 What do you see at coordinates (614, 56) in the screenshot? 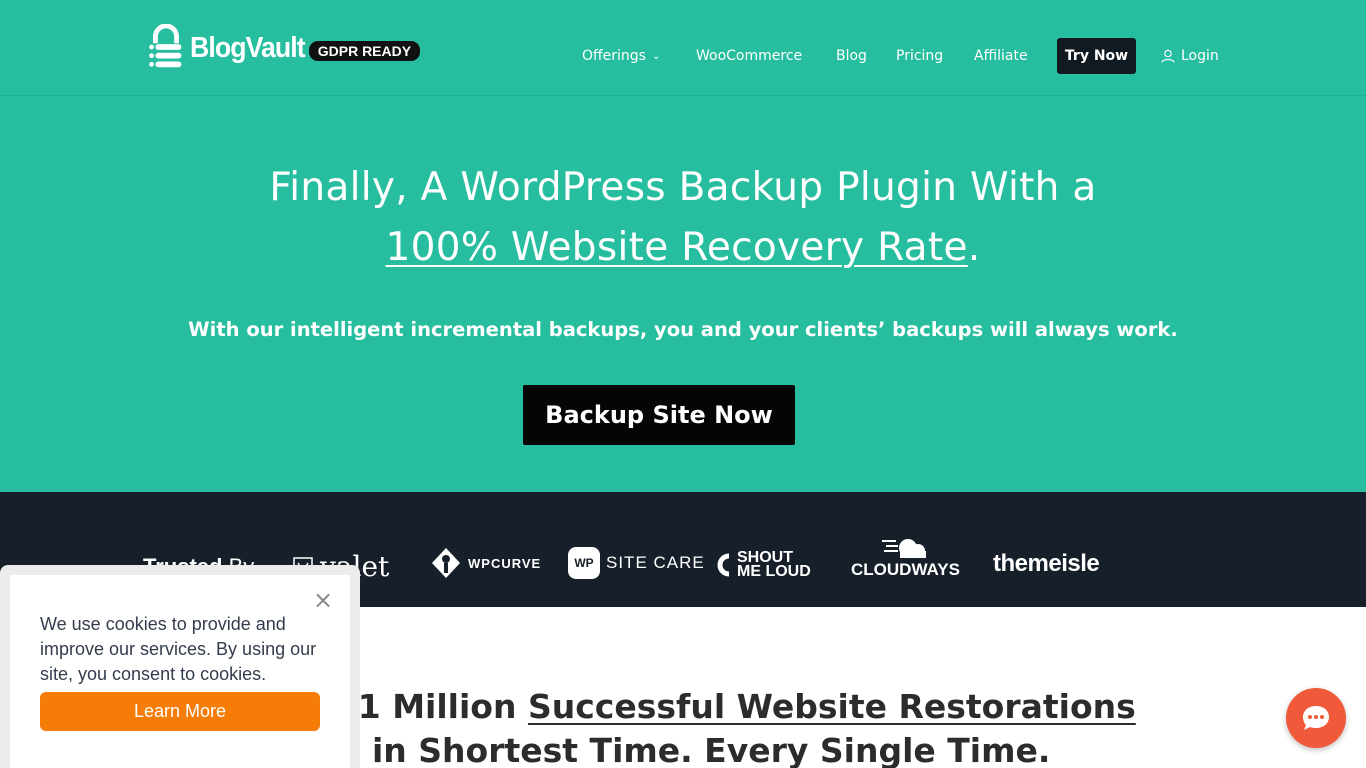
I see `nav-offerings-label: Offerings` at bounding box center [614, 56].